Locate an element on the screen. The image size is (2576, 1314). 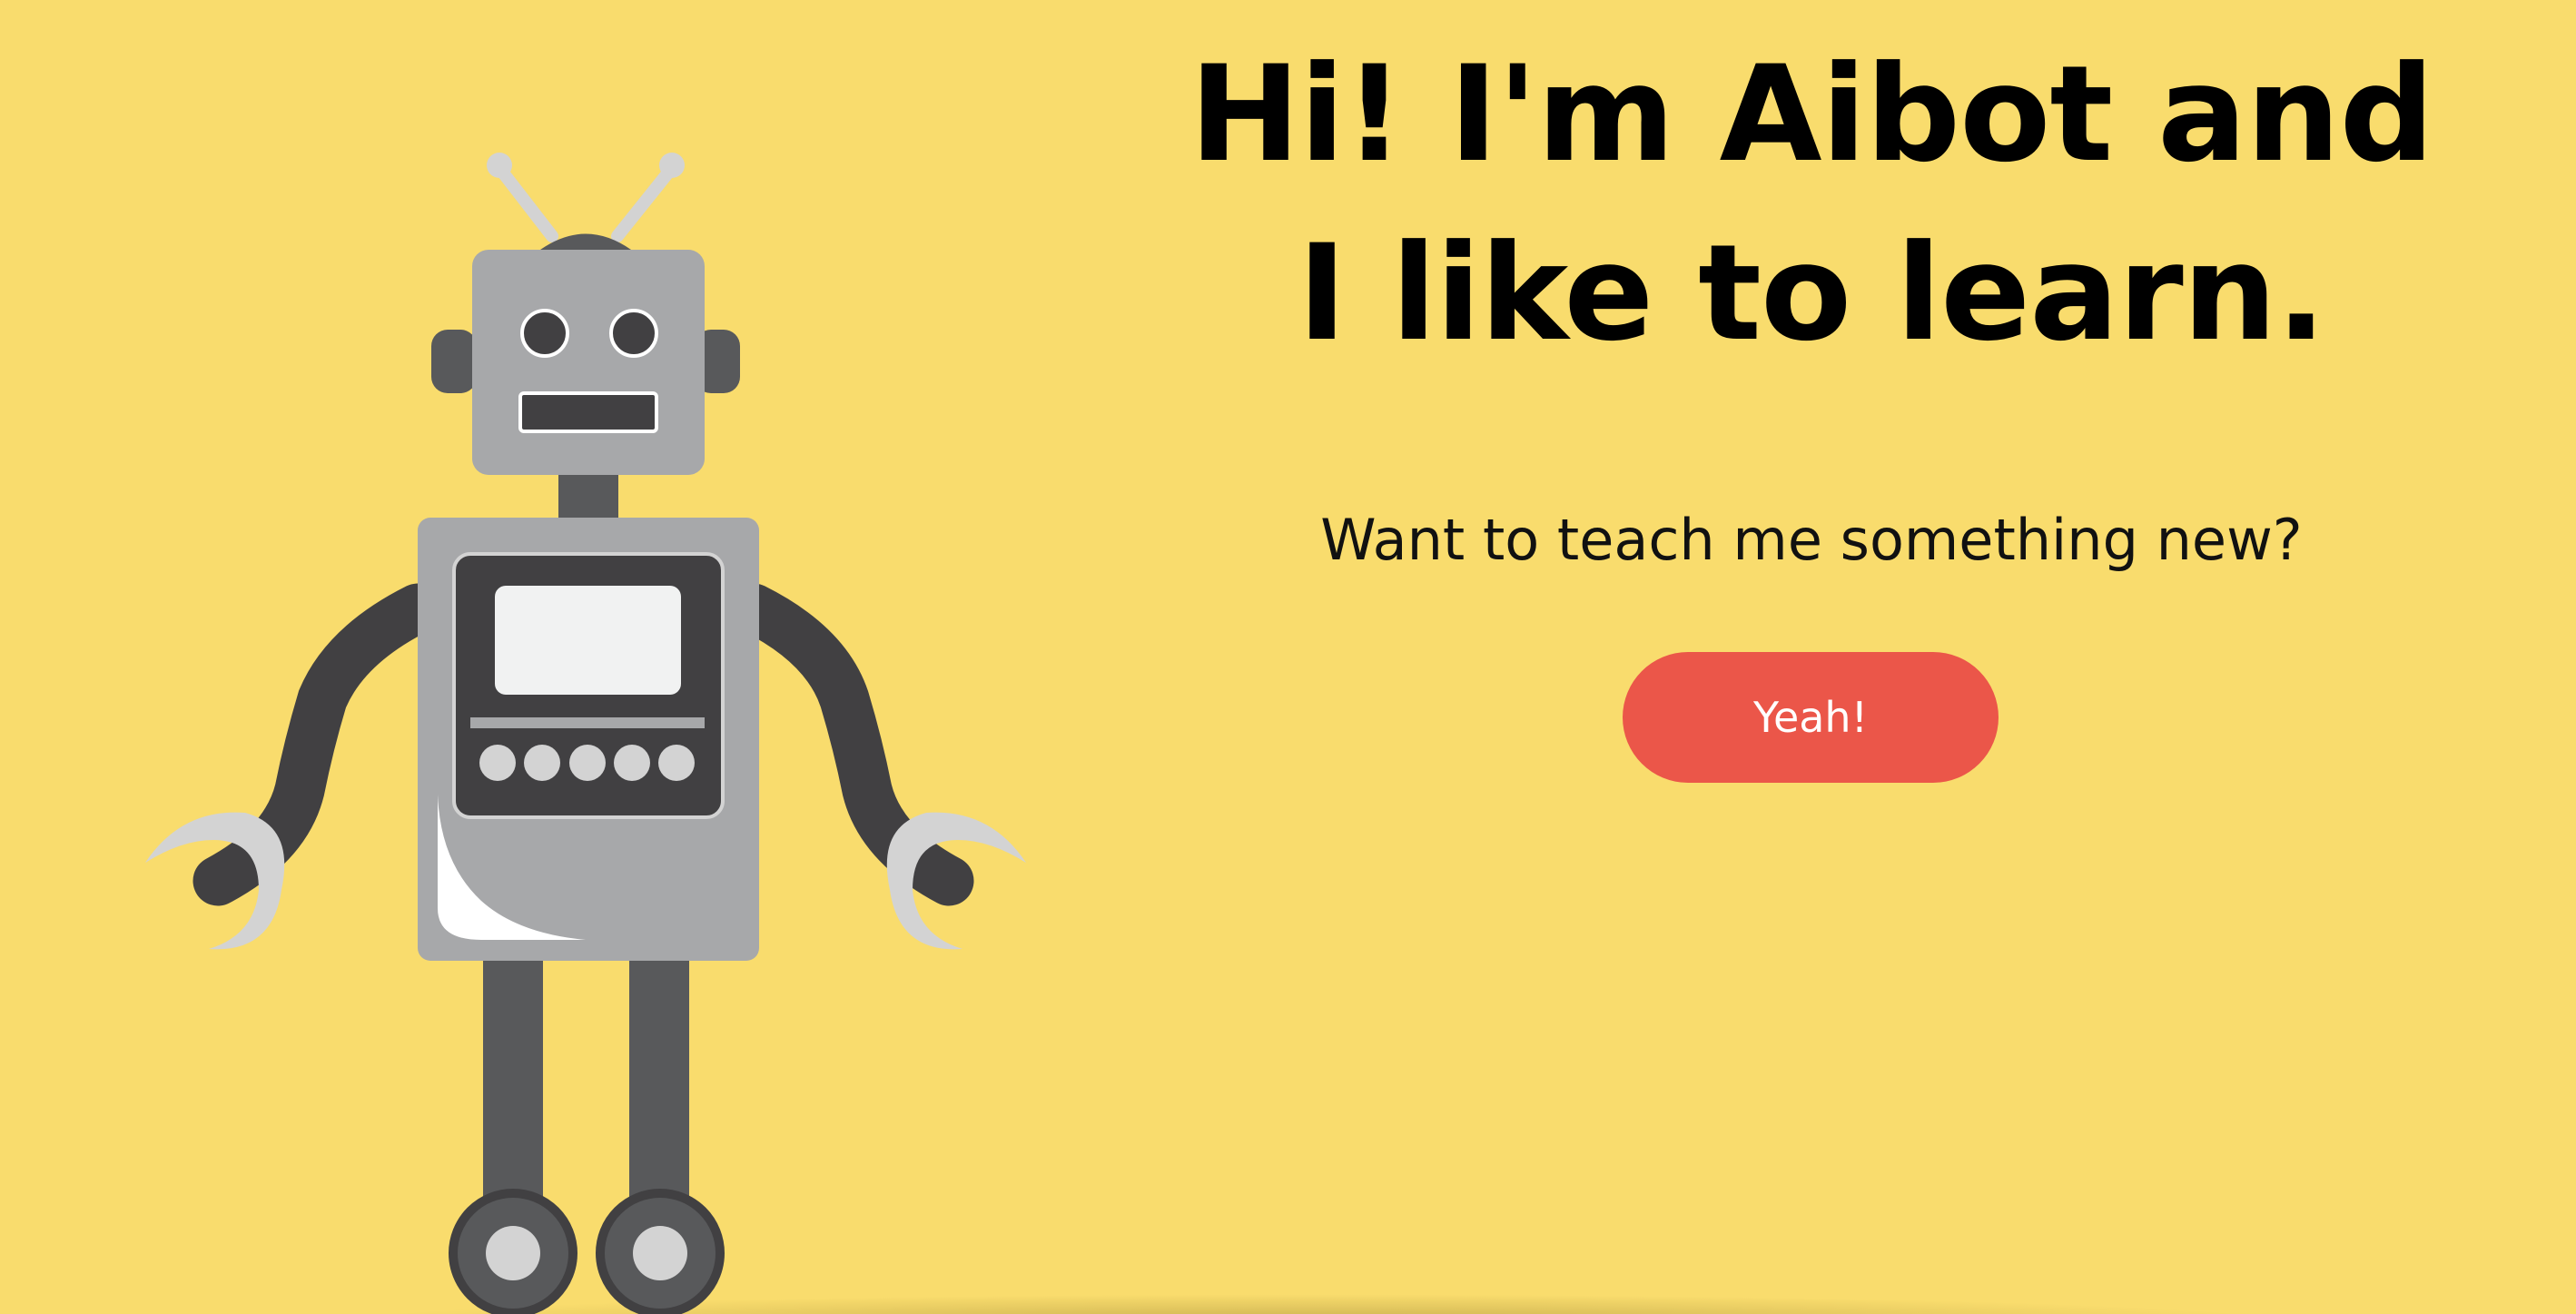
headline-line-1: Hi! I'm Aibot and is located at coordinates (1811, 114).